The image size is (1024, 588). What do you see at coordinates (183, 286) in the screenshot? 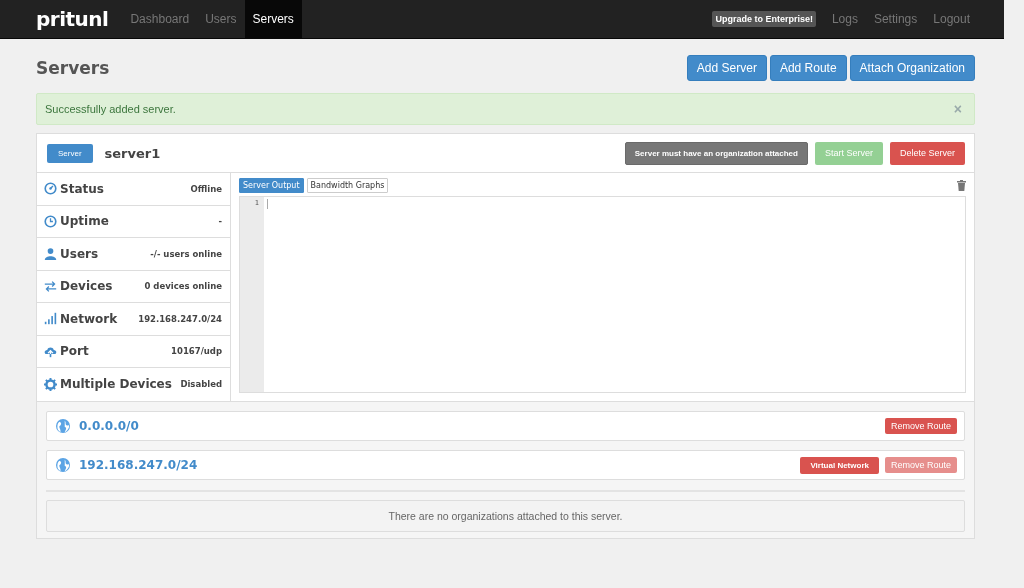
I see `stat-value: 0 devices online` at bounding box center [183, 286].